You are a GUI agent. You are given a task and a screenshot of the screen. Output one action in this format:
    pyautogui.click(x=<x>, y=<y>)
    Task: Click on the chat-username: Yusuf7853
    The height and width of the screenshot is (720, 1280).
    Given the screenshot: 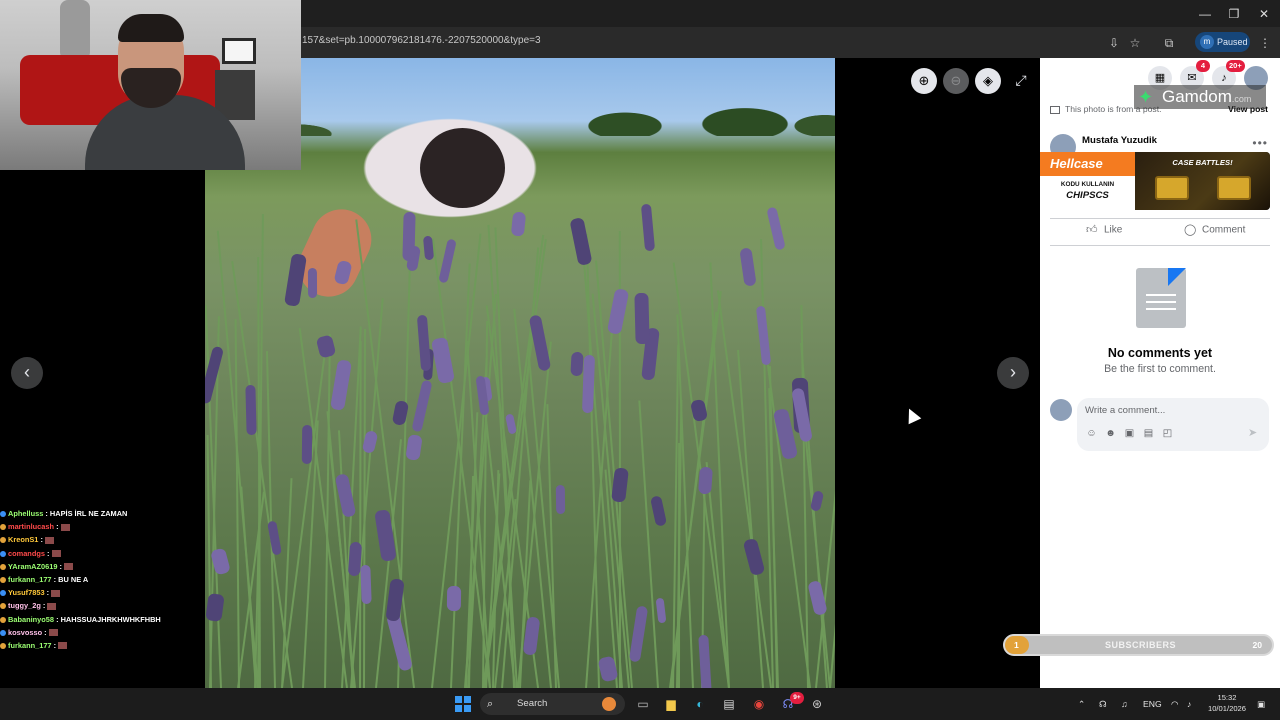 What is the action you would take?
    pyautogui.click(x=26, y=592)
    